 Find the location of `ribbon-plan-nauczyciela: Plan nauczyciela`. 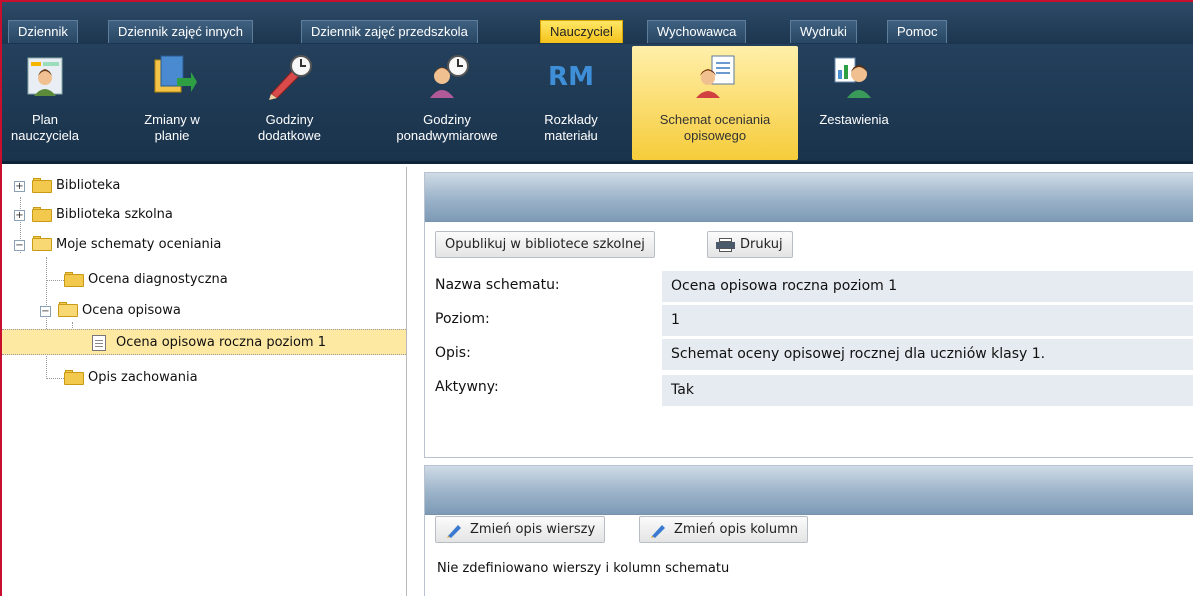

ribbon-plan-nauczyciela: Plan nauczyciela is located at coordinates (45, 103).